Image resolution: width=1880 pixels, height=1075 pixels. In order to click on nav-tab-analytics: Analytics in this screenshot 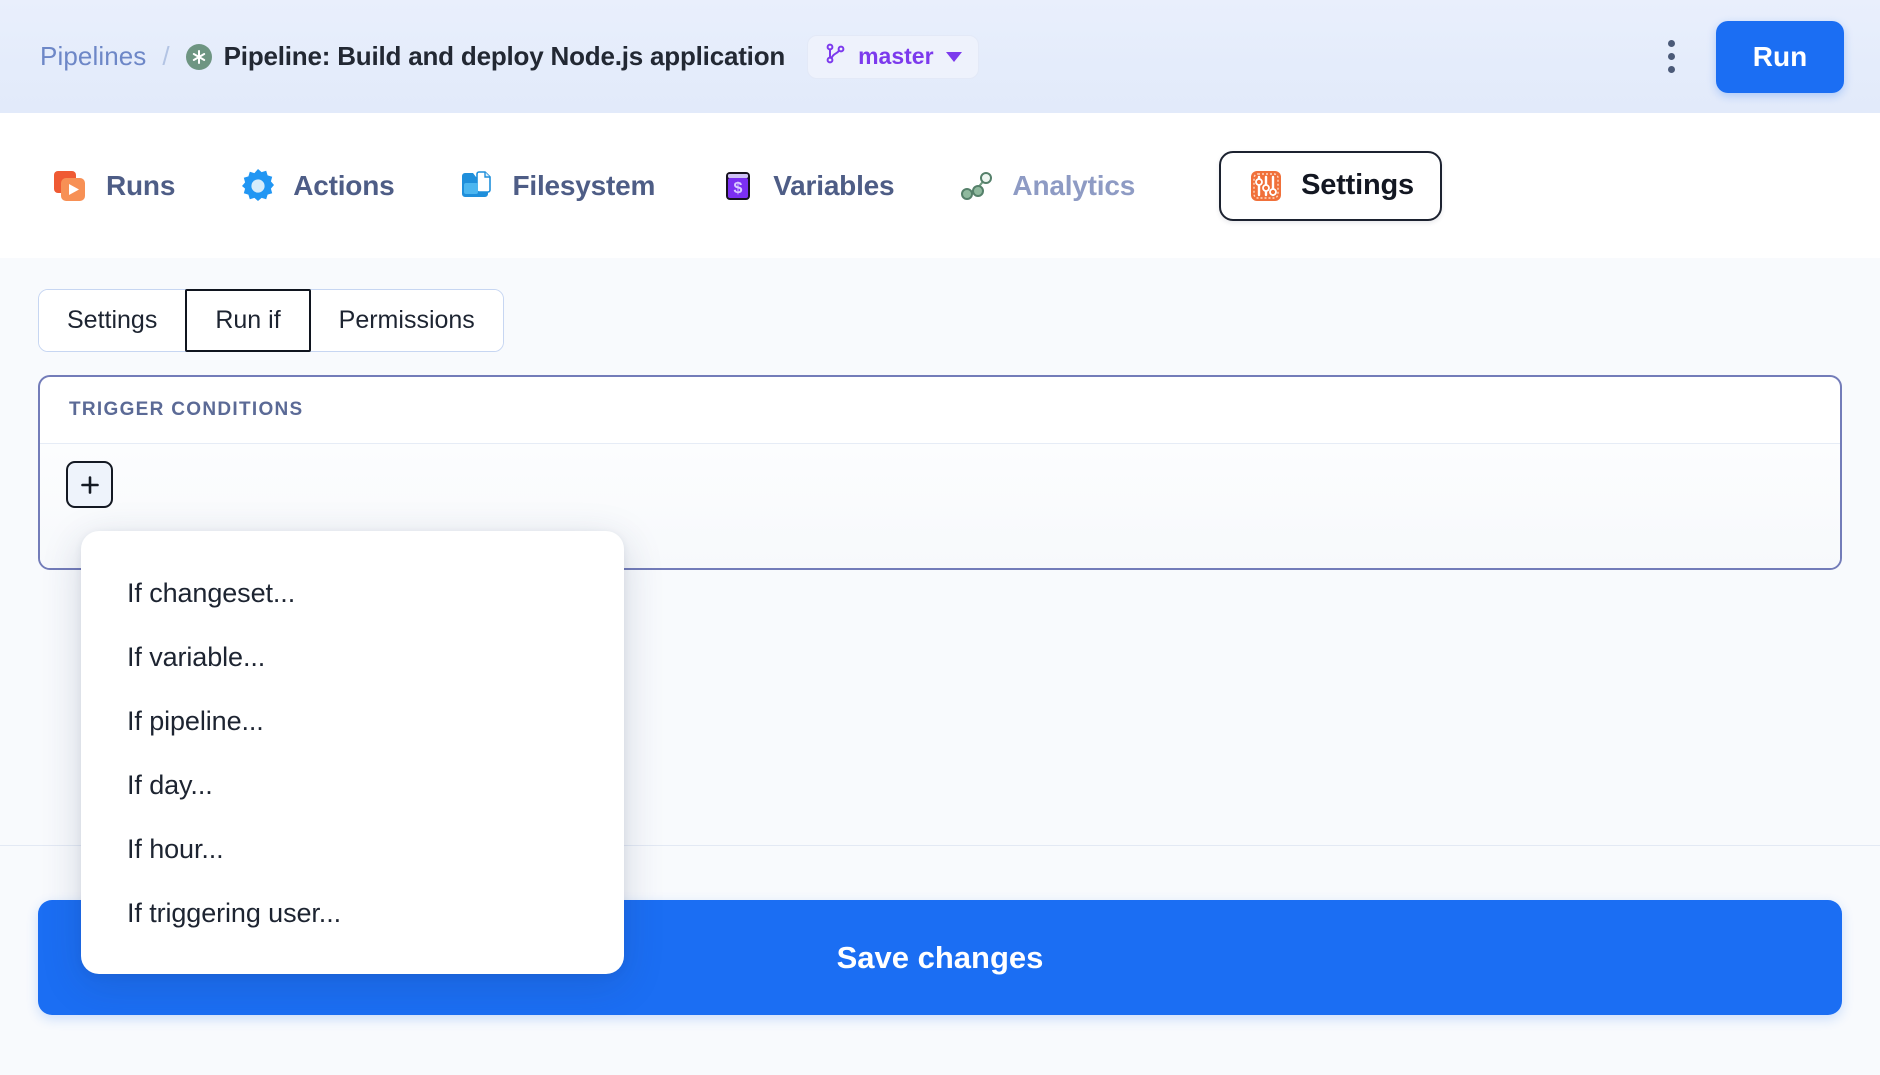, I will do `click(1046, 186)`.